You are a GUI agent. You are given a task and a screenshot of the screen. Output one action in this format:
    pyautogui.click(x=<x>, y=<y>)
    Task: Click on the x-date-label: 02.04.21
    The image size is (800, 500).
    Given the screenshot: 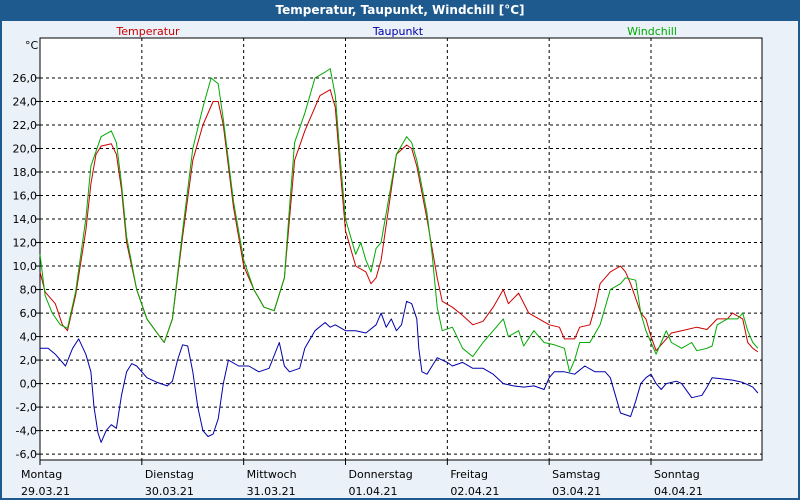 What is the action you would take?
    pyautogui.click(x=474, y=491)
    